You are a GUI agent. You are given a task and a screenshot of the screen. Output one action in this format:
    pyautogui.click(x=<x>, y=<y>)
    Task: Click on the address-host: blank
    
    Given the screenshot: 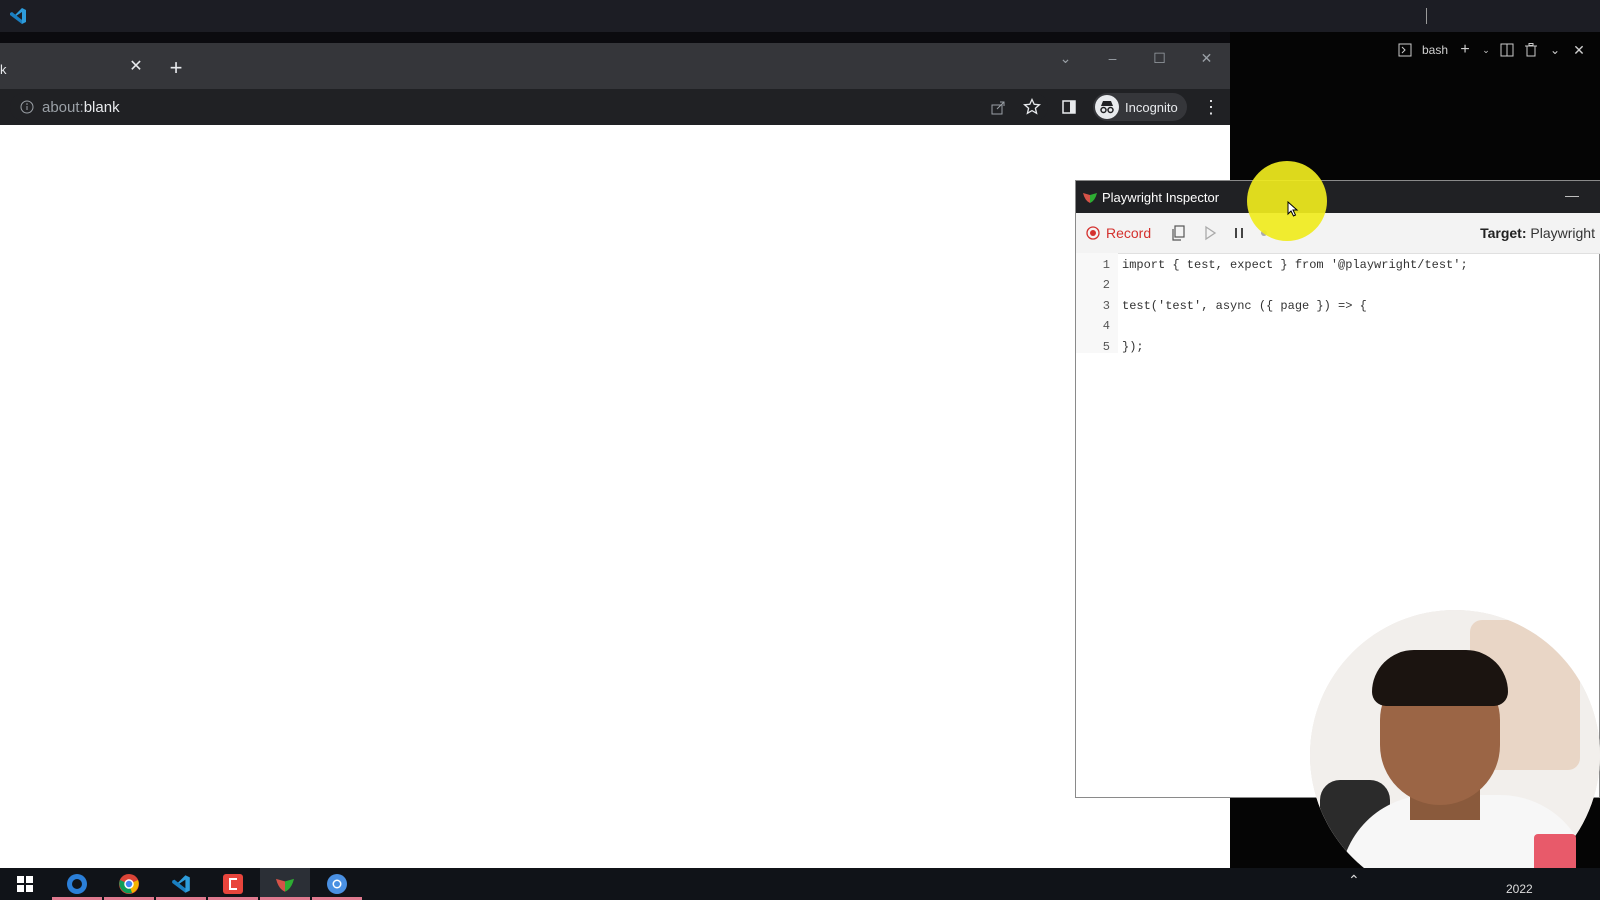 What is the action you would take?
    pyautogui.click(x=101, y=107)
    